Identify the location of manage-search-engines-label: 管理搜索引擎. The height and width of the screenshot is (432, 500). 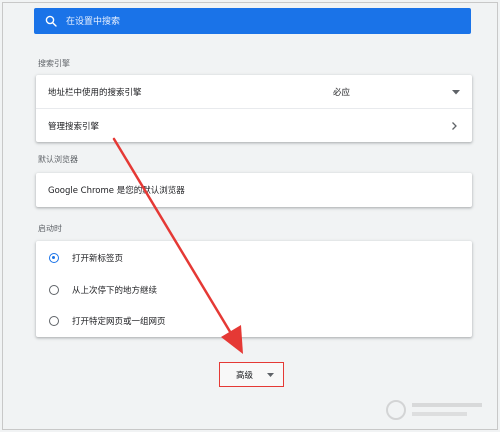
(74, 126).